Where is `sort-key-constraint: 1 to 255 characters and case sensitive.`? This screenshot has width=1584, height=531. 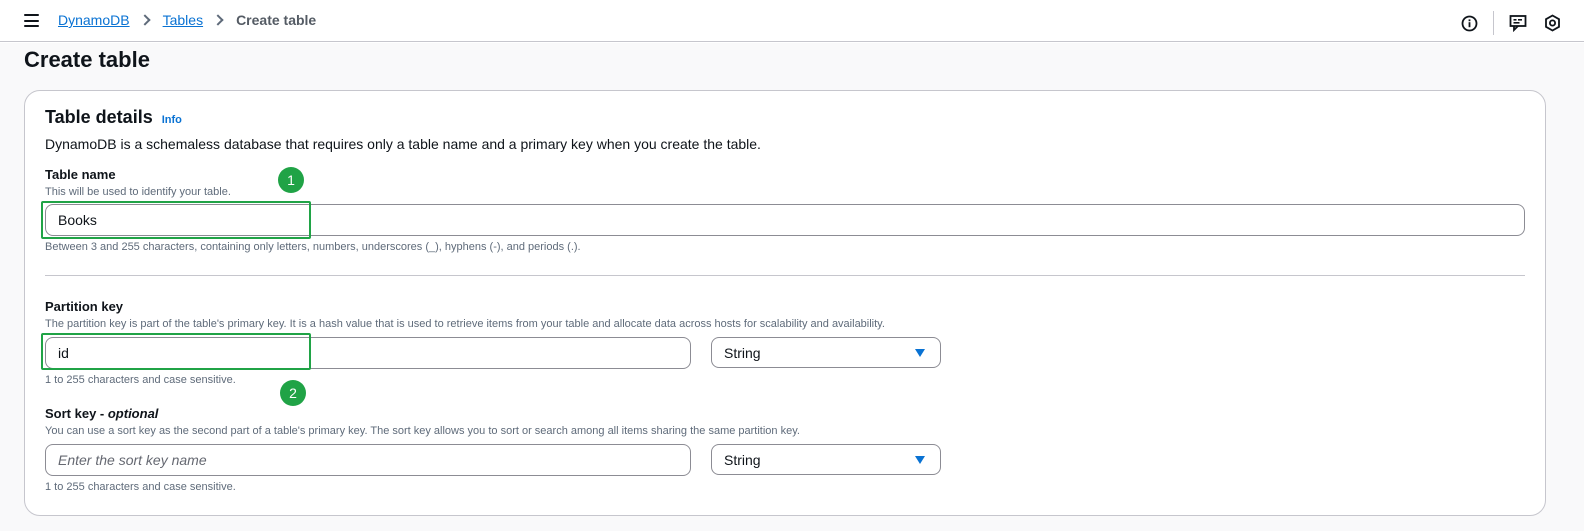
sort-key-constraint: 1 to 255 characters and case sensitive. is located at coordinates (140, 487).